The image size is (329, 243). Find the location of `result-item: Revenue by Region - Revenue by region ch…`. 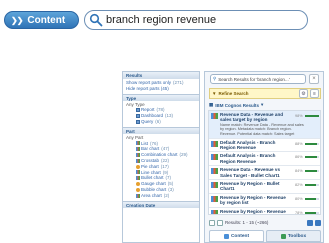

result-item: Revenue by Region - Revenue by region ch… is located at coordinates (264, 211).